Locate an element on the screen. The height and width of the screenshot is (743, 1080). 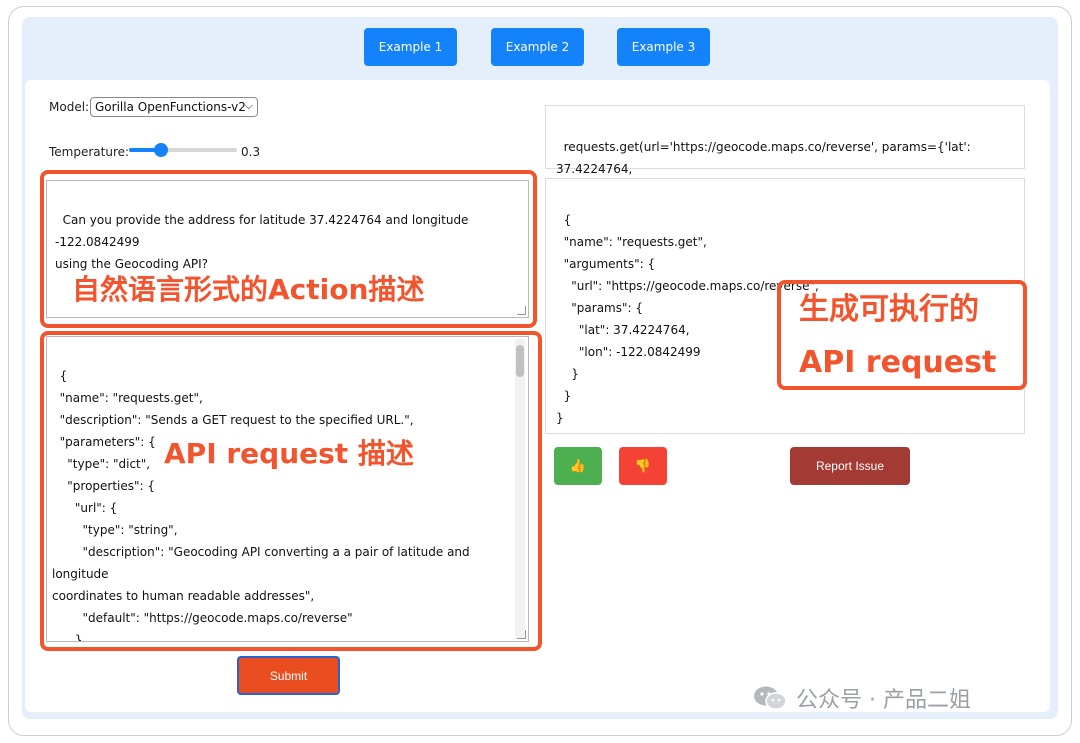
watermark: 公众号 · 产品二姐 is located at coordinates (861, 698).